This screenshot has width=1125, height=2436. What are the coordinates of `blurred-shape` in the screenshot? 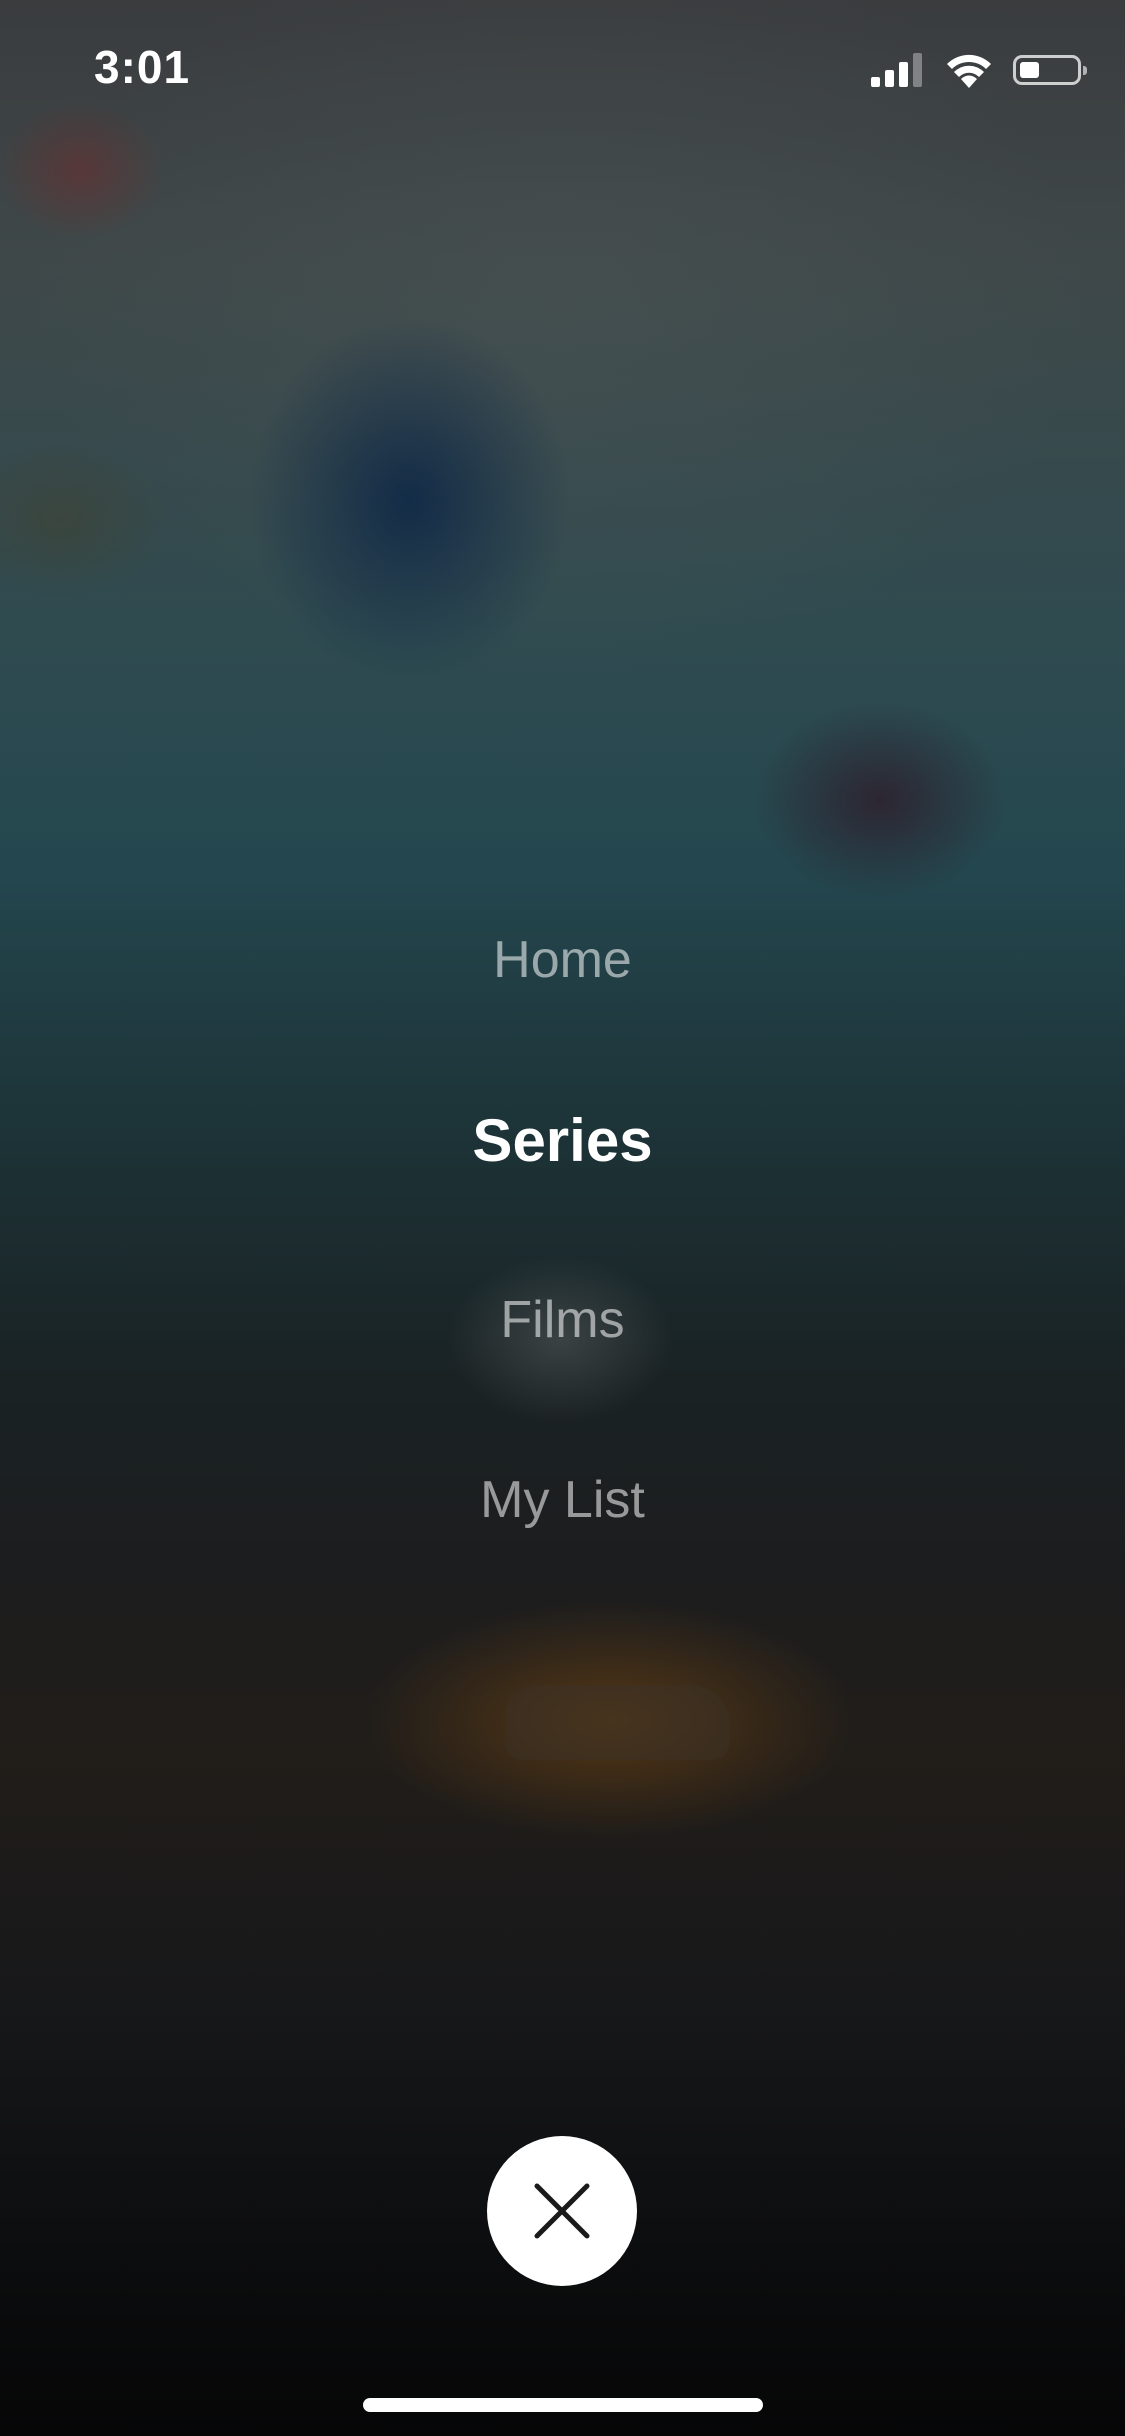 It's located at (617, 1722).